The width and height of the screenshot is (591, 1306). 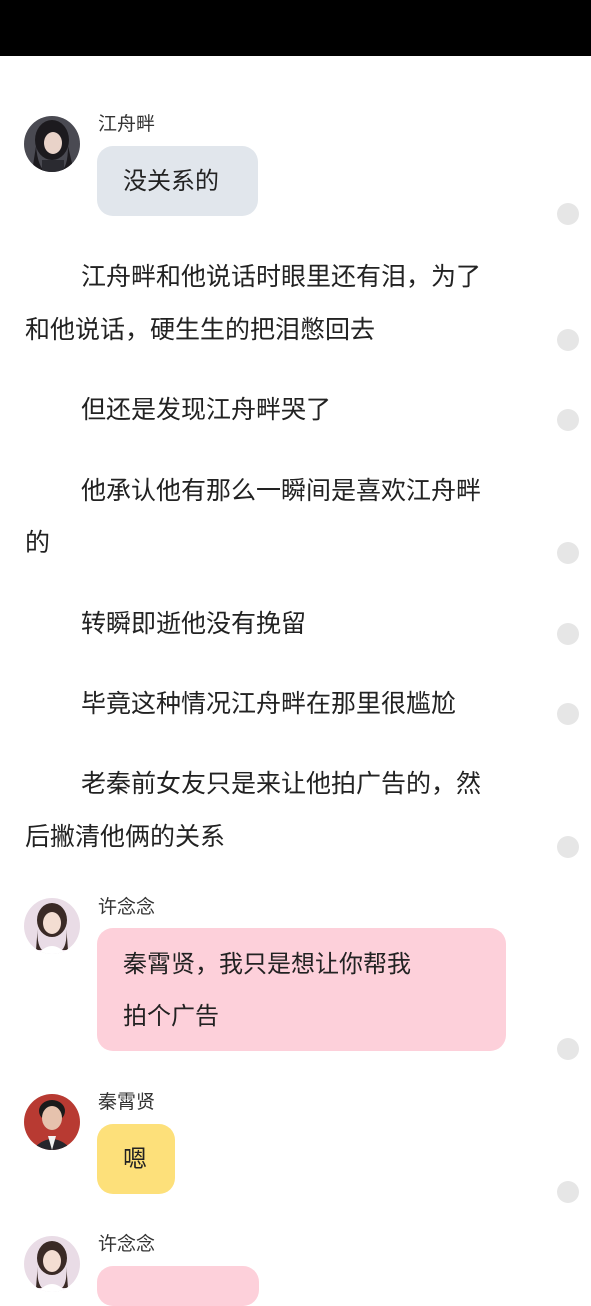 I want to click on message-bubble: 秦霄贤，我只是想让你帮我 拍个广告, so click(x=301, y=989).